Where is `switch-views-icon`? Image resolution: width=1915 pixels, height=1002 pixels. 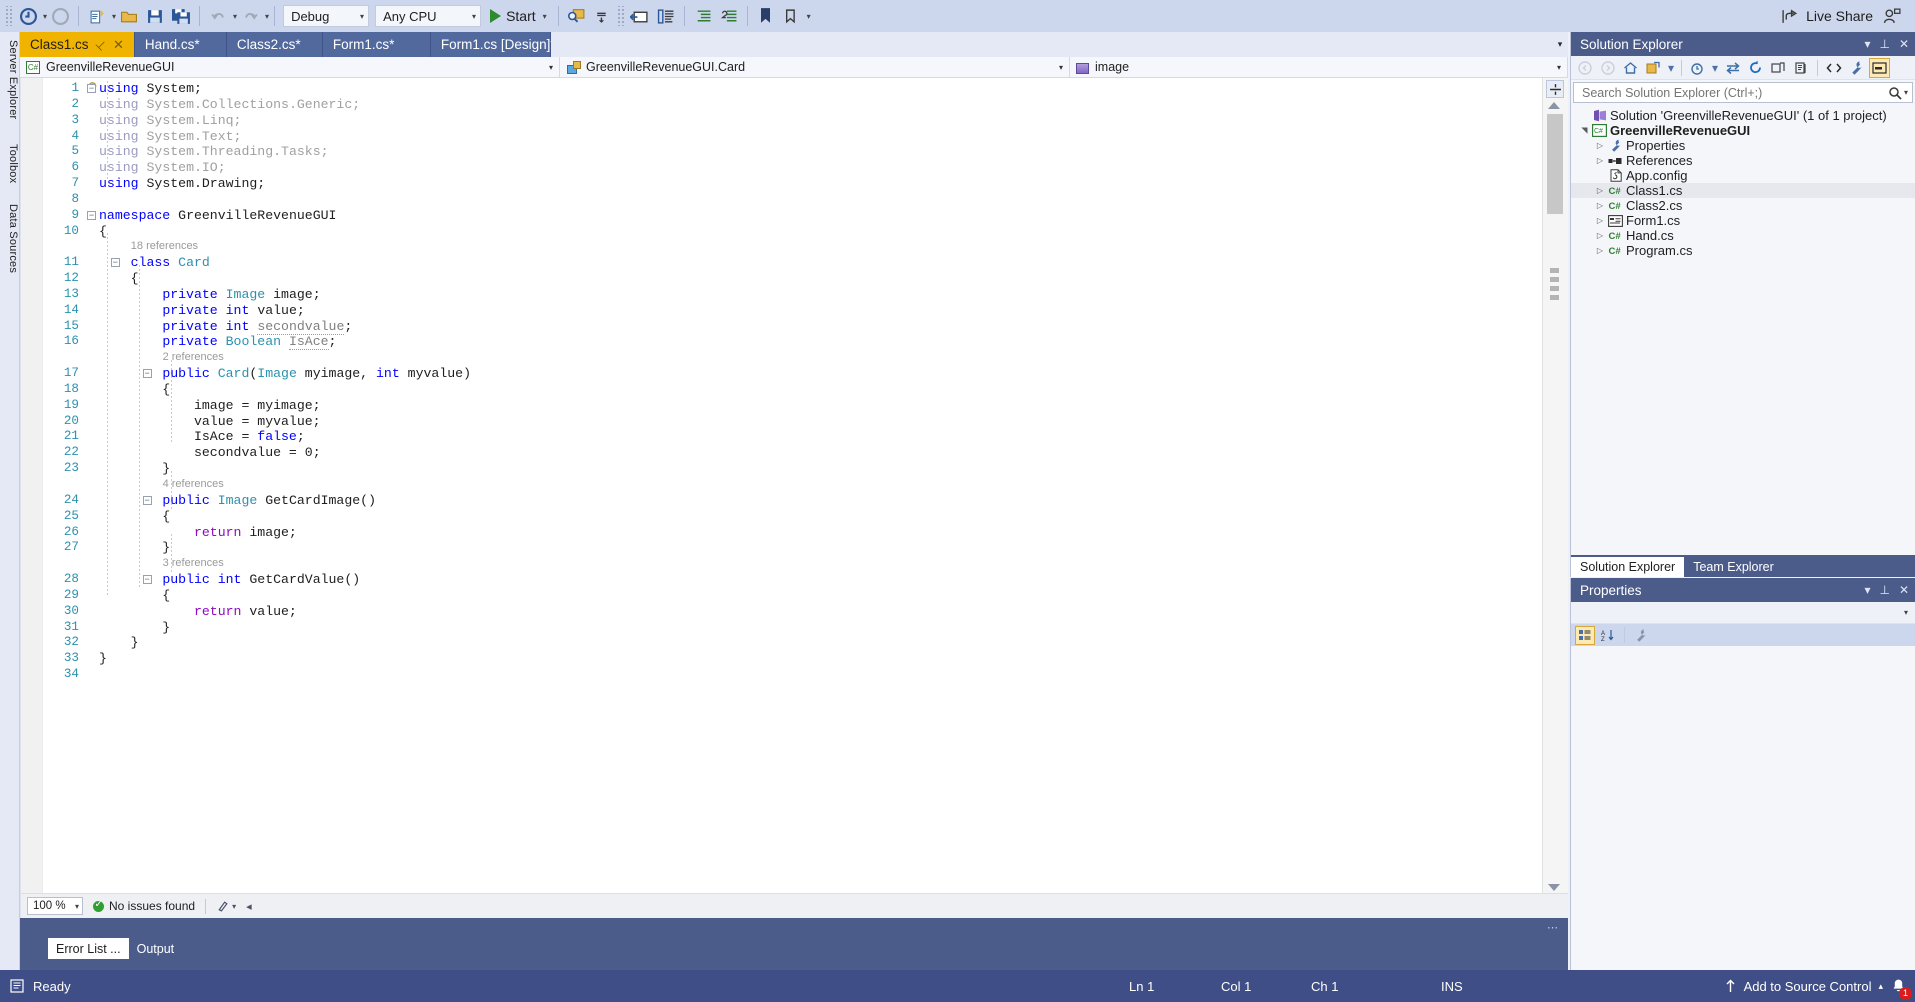 switch-views-icon is located at coordinates (1653, 68).